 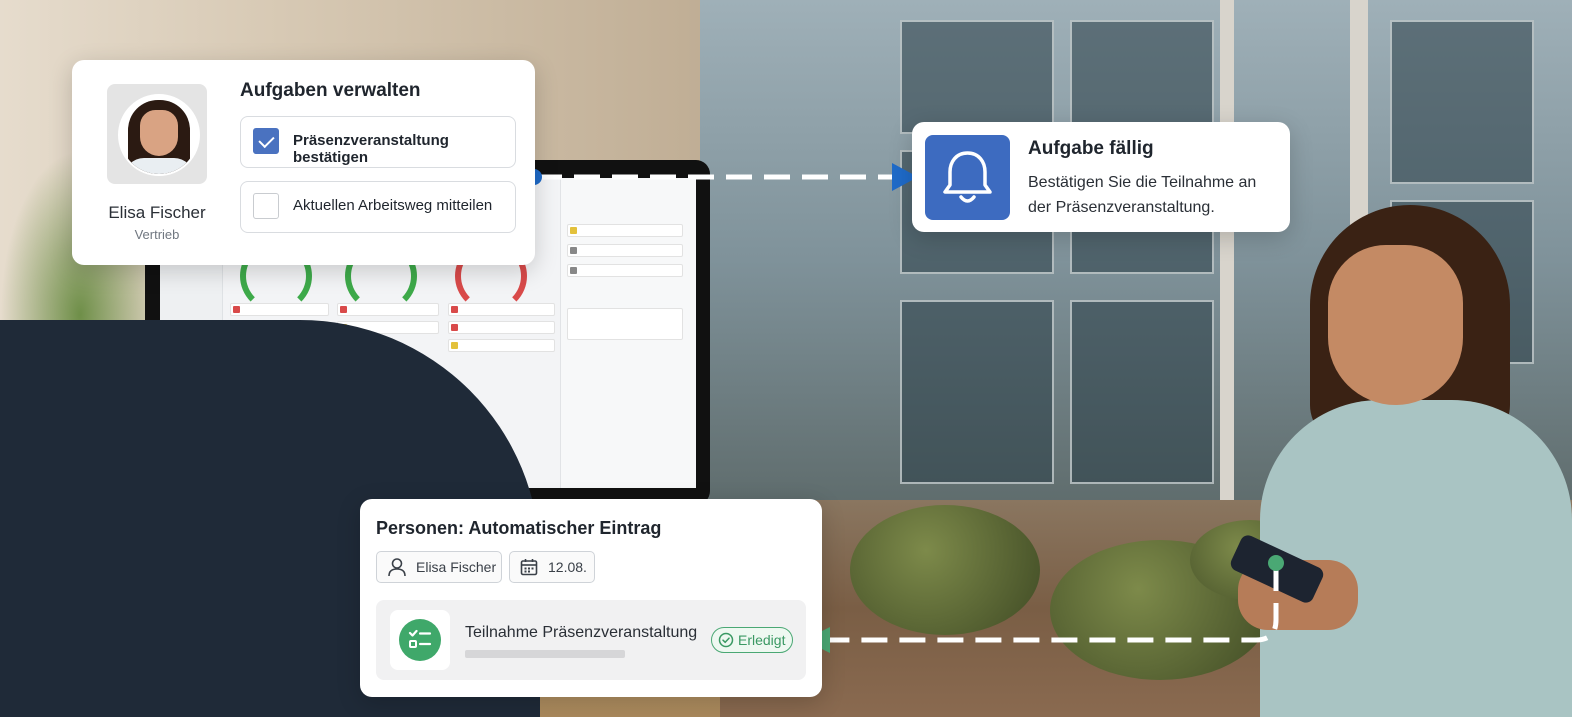 What do you see at coordinates (726, 640) in the screenshot?
I see `check-circle-icon` at bounding box center [726, 640].